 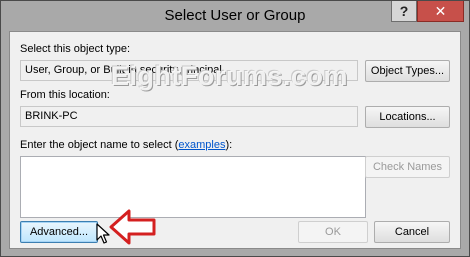 What do you see at coordinates (229, 145) in the screenshot?
I see `object-name-label-suffix: ):` at bounding box center [229, 145].